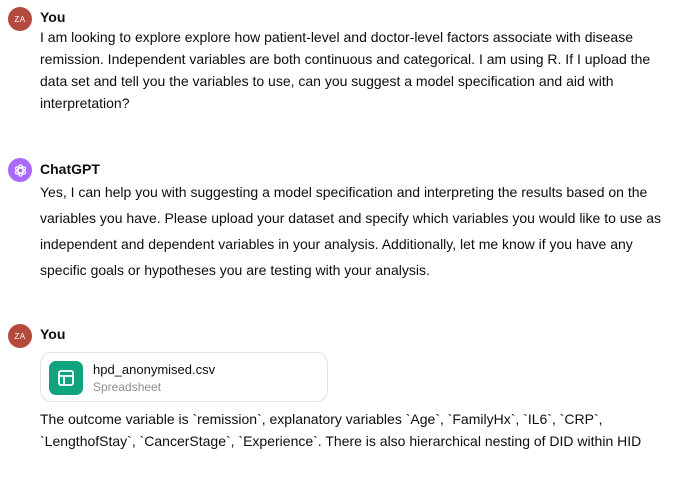 The width and height of the screenshot is (680, 487). I want to click on chatgpt-avatar, so click(20, 170).